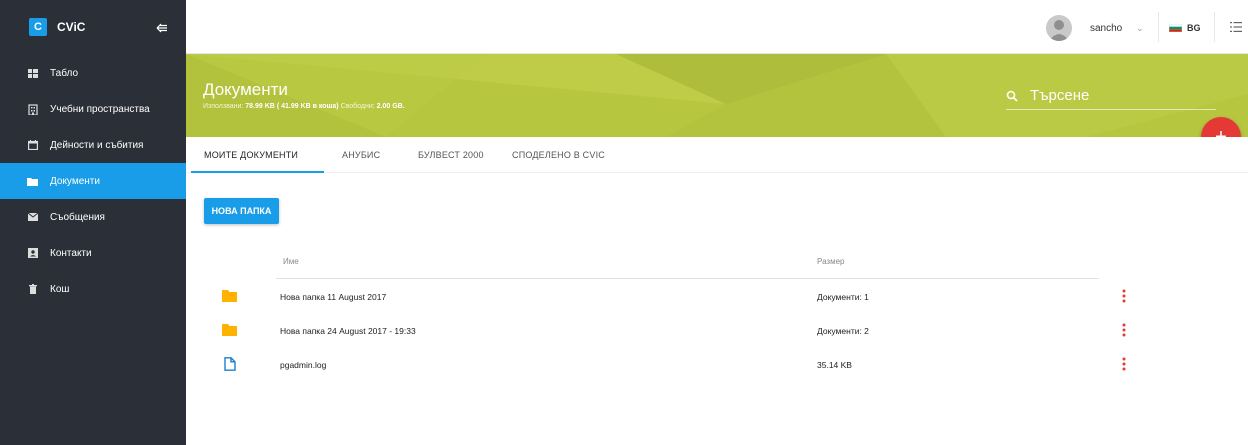 This screenshot has width=1248, height=445. Describe the element at coordinates (93, 73) in the screenshot. I see `sidebar-item-dashboard: Табло` at that location.